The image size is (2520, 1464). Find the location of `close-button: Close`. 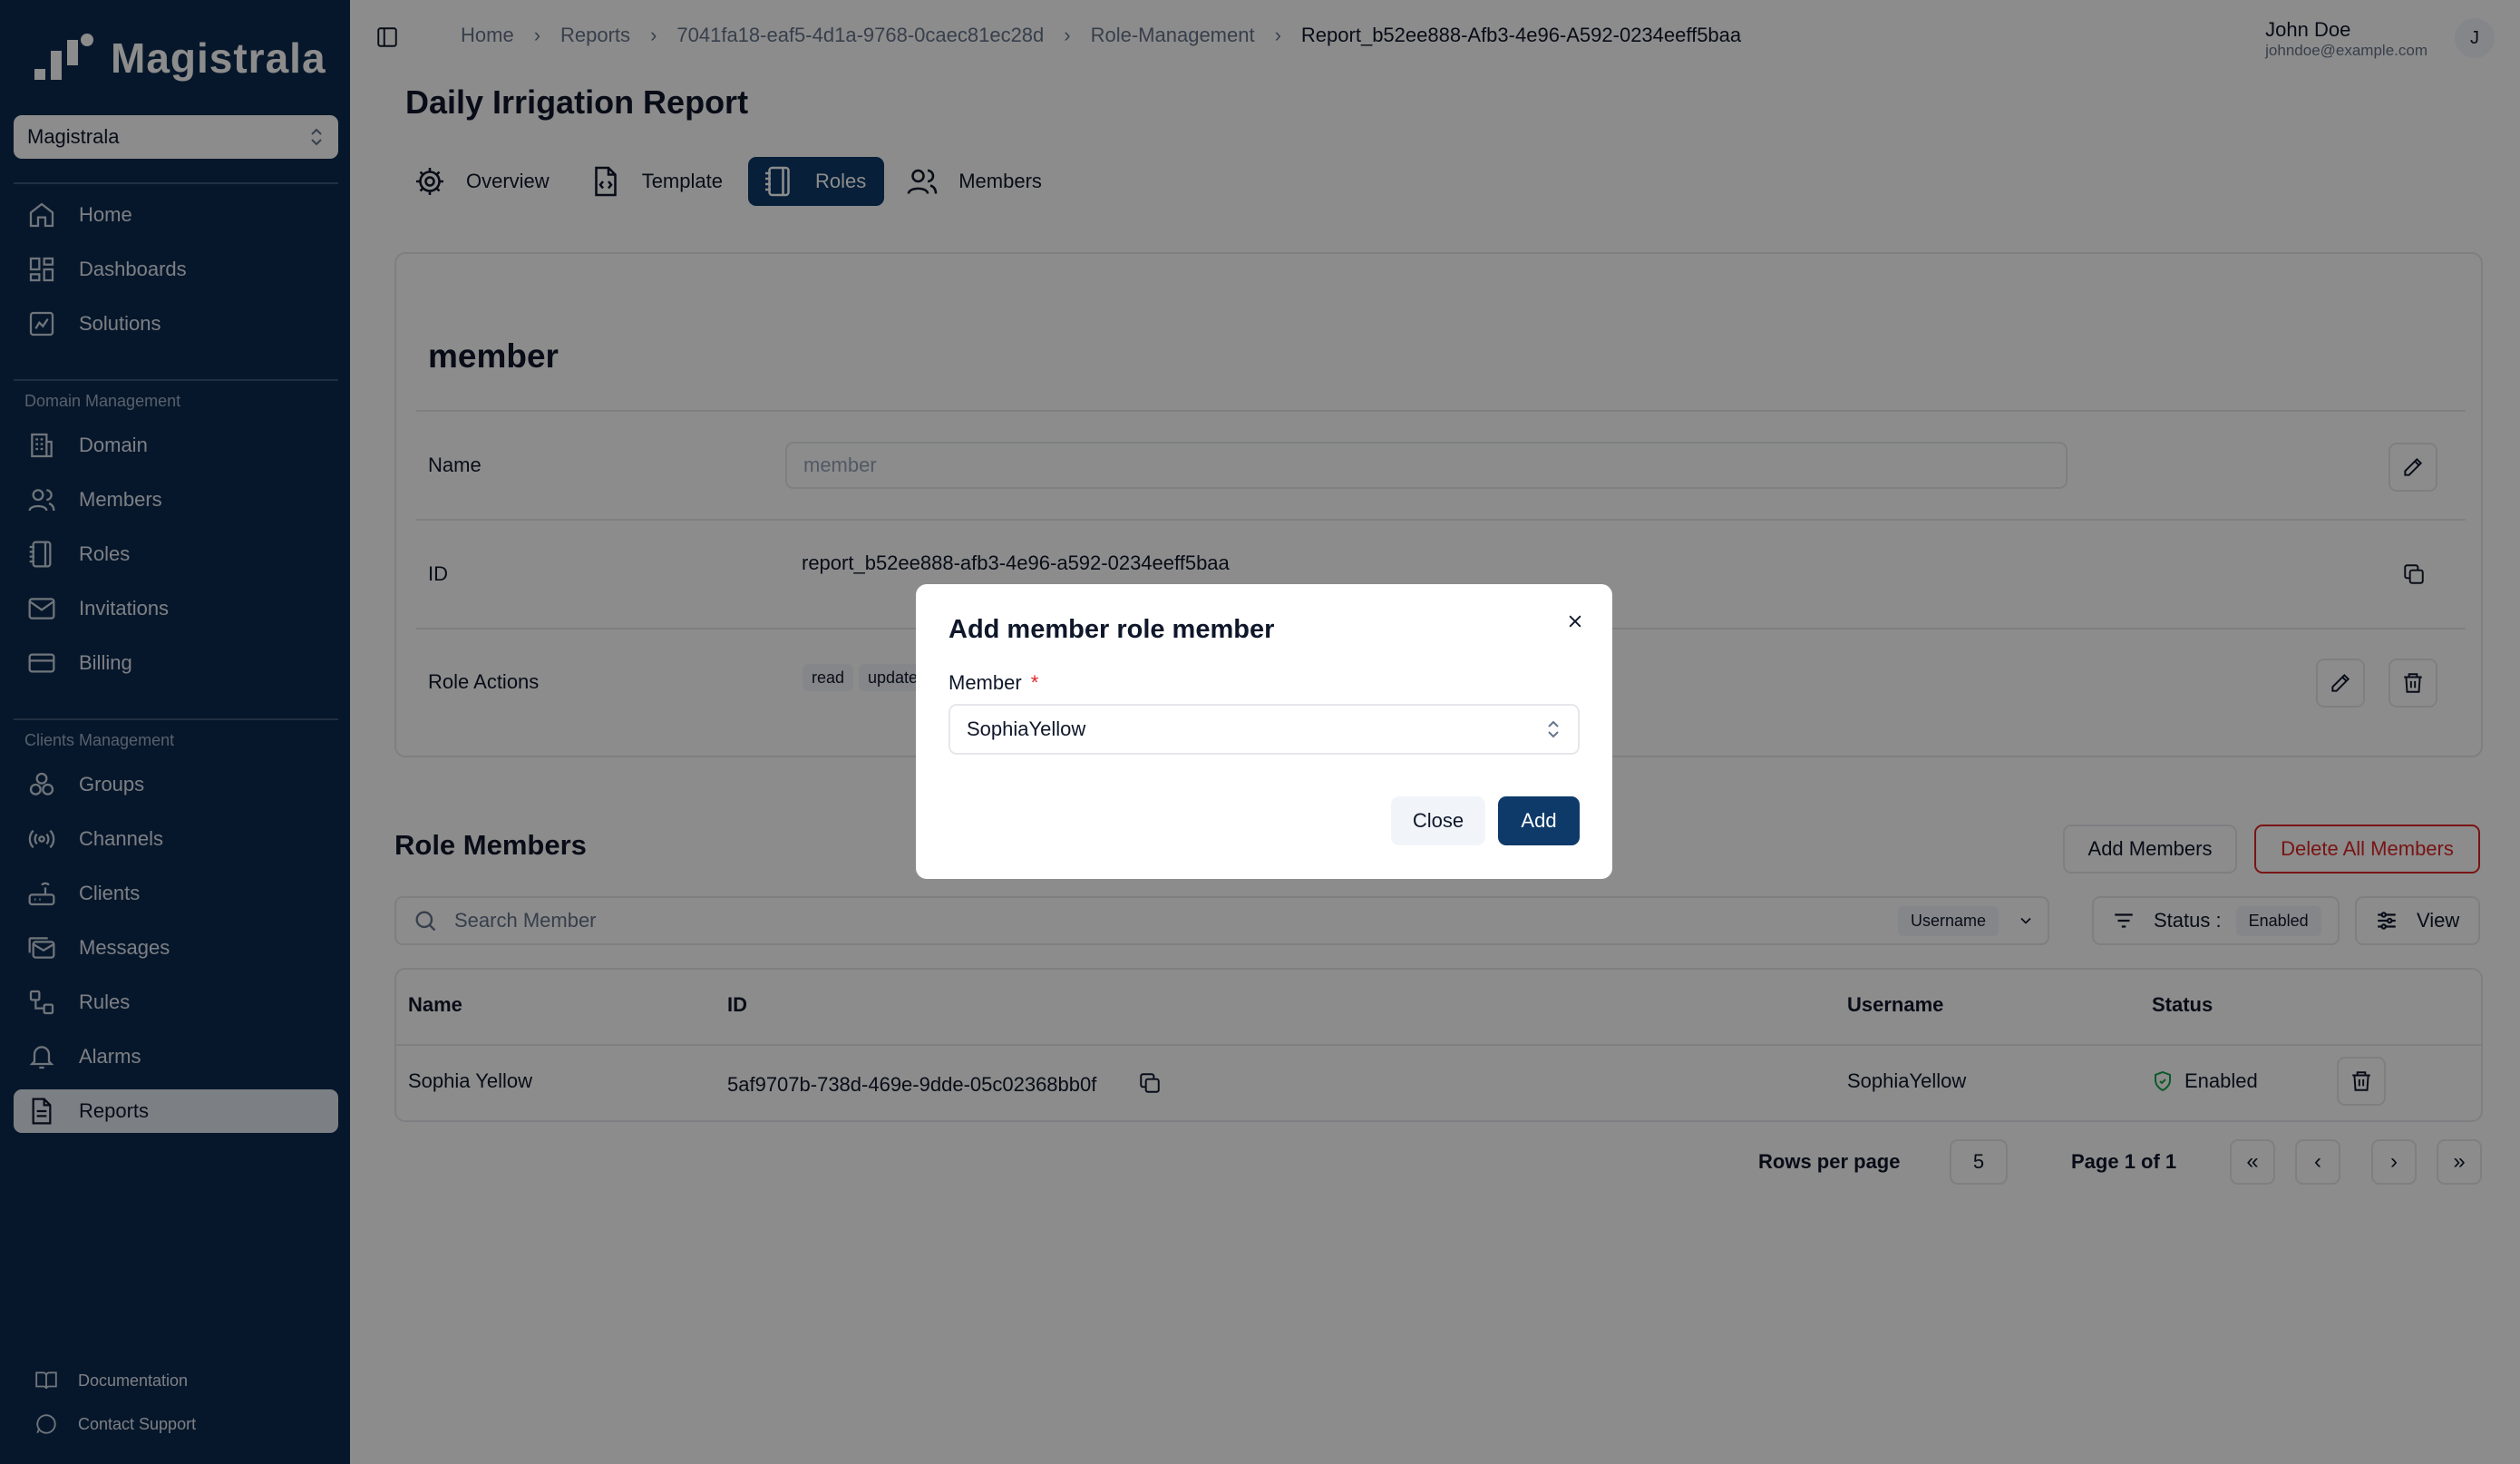

close-button: Close is located at coordinates (1438, 820).